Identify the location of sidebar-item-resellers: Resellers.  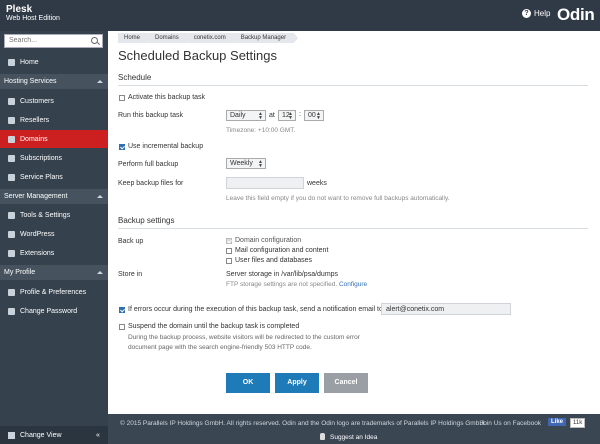
(54, 120).